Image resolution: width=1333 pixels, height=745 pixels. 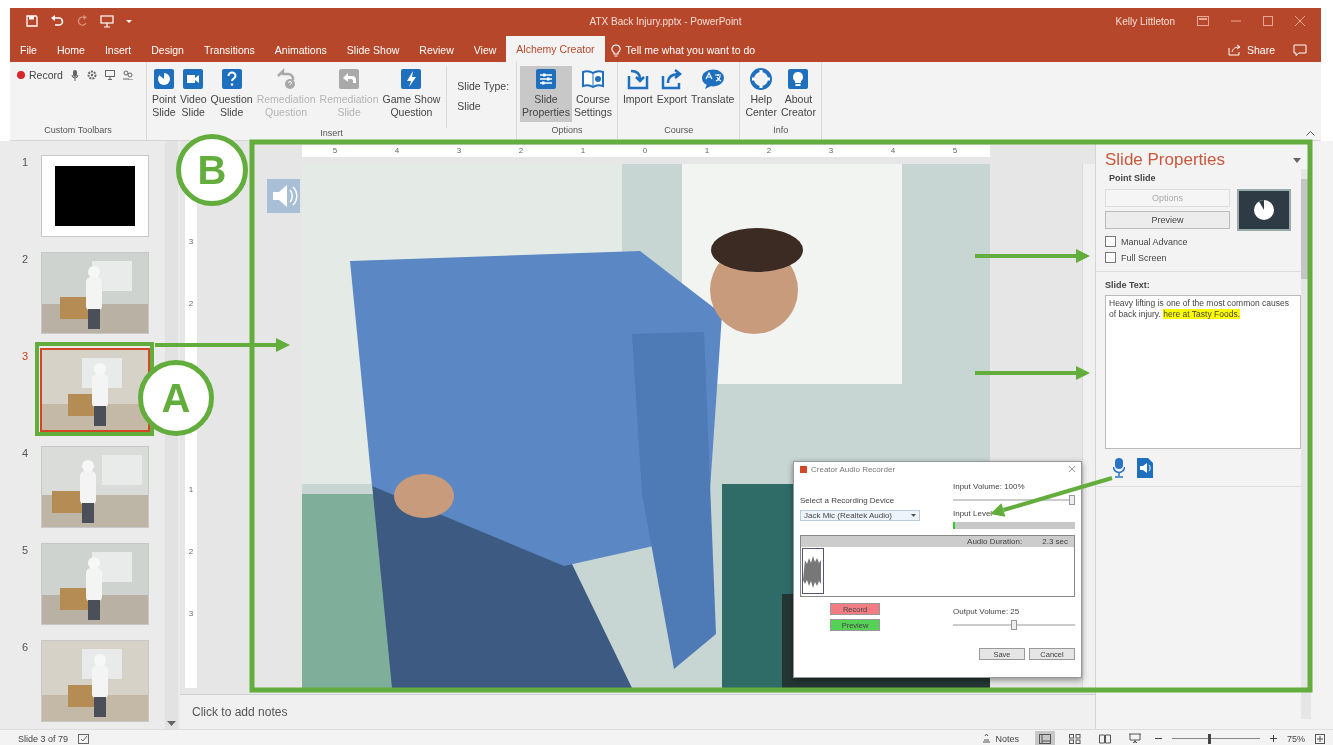 What do you see at coordinates (25, 356) in the screenshot?
I see `slide-number: 3` at bounding box center [25, 356].